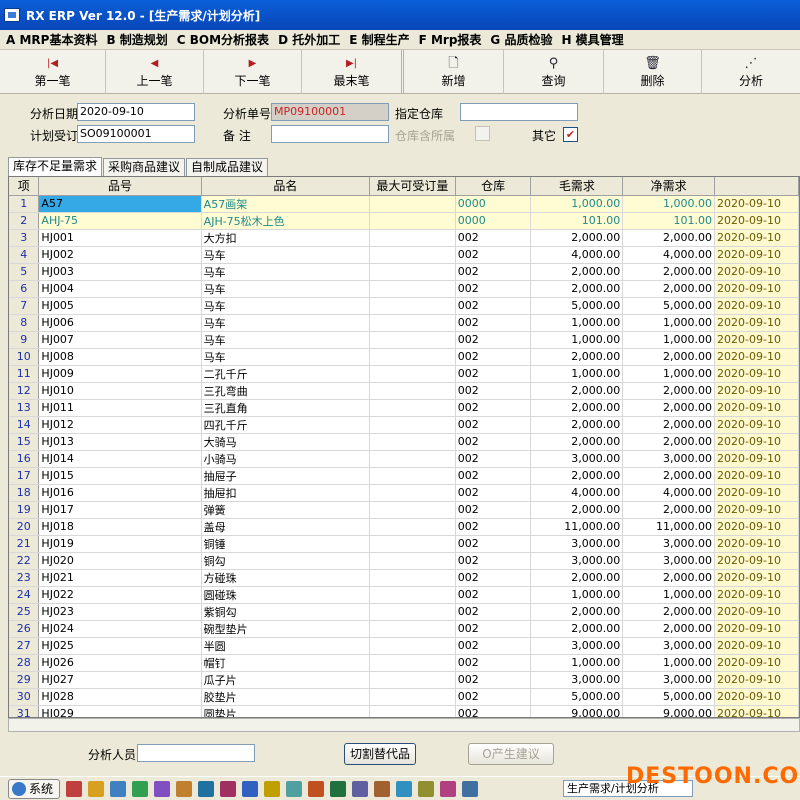 The image size is (800, 800). I want to click on table-row: 22 HJ020 铜勾 002 3,000.00 3,000.00 2020-09-10, so click(404, 561).